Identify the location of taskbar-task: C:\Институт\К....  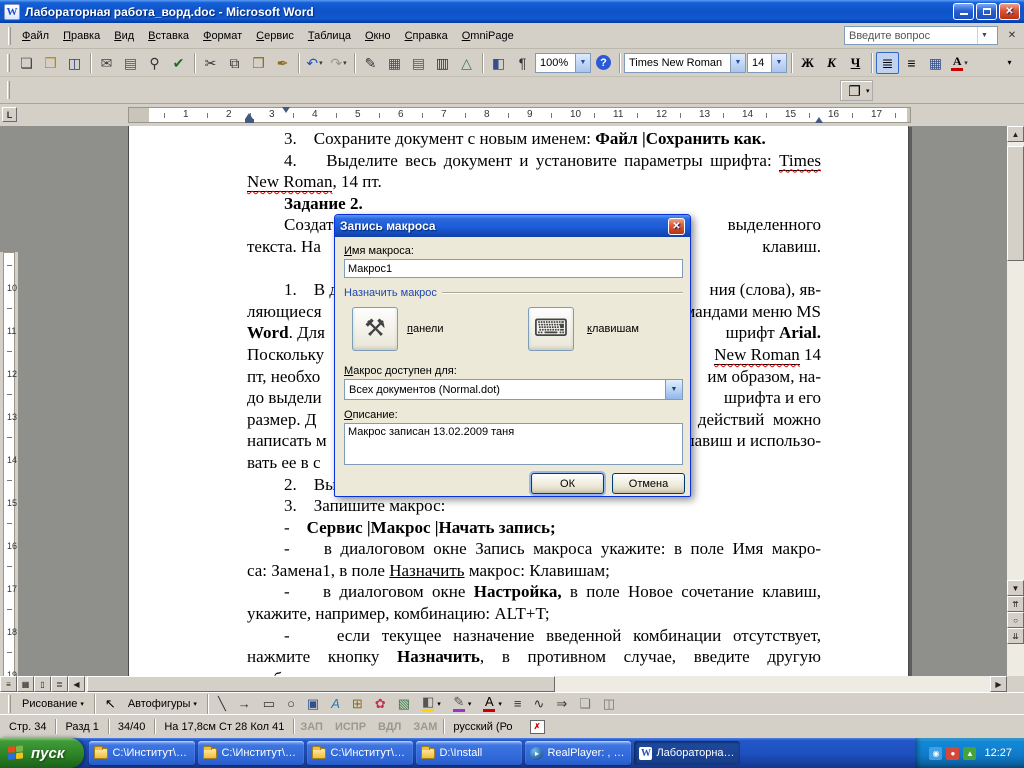
(142, 753).